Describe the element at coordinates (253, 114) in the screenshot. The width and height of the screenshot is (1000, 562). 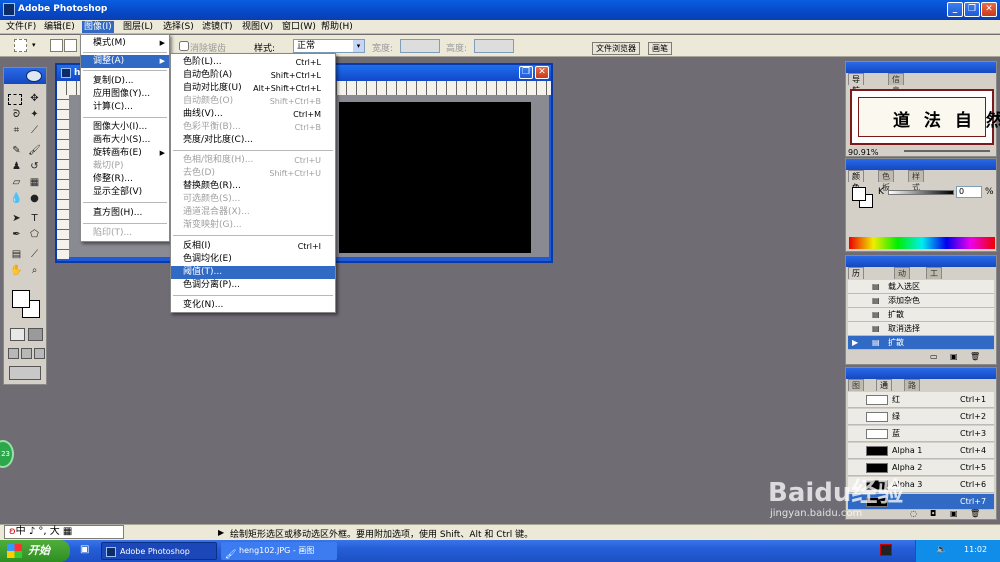
I see `menu-item-curves: 曲线(V)... Ctrl+M` at that location.